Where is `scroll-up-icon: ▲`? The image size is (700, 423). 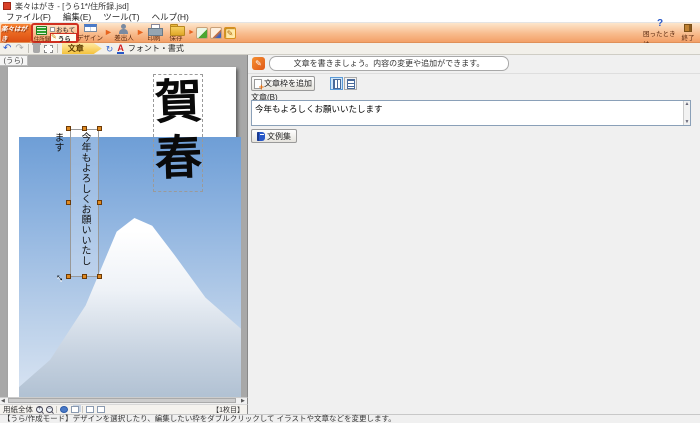 scroll-up-icon: ▲ is located at coordinates (687, 104).